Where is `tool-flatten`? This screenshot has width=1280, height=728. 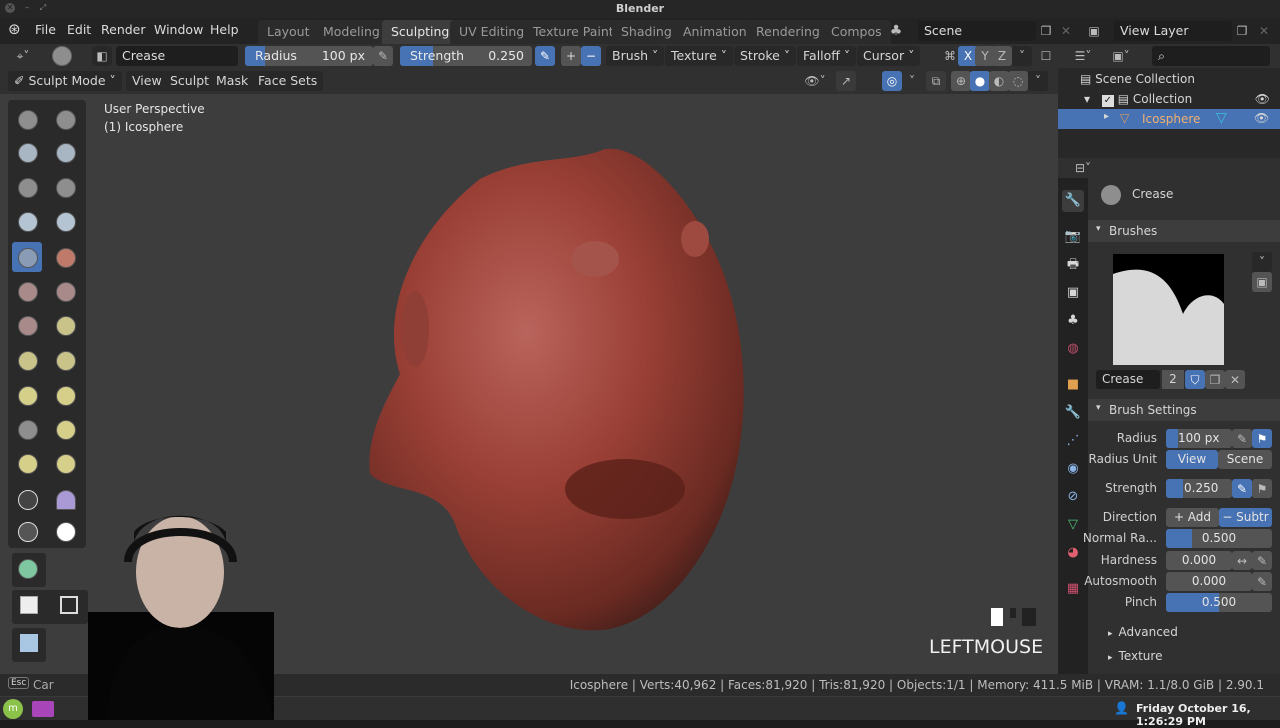
tool-flatten is located at coordinates (27, 291).